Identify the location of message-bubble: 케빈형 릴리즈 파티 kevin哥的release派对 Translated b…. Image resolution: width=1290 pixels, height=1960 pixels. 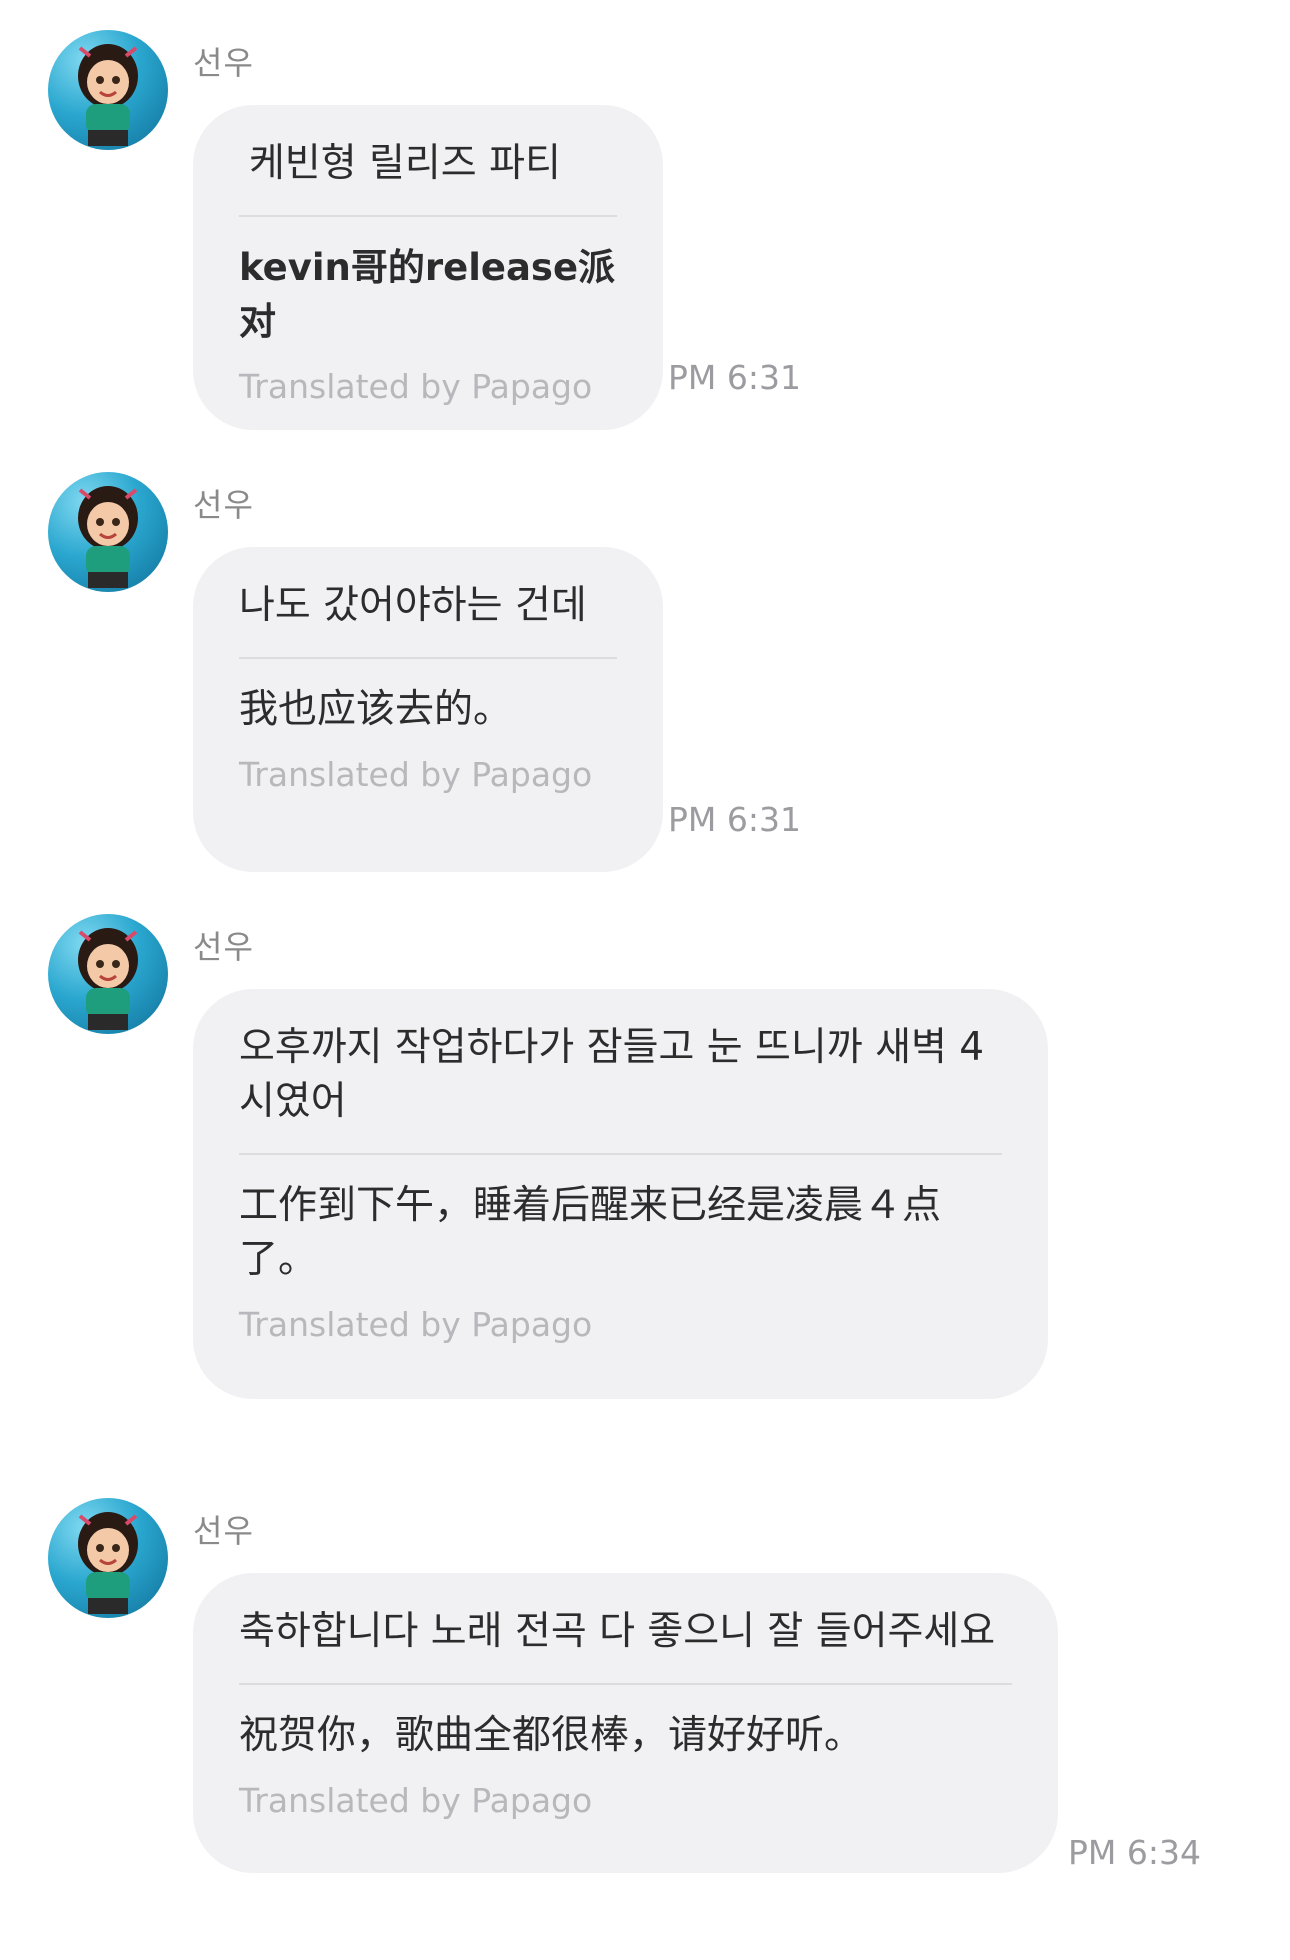
(428, 267).